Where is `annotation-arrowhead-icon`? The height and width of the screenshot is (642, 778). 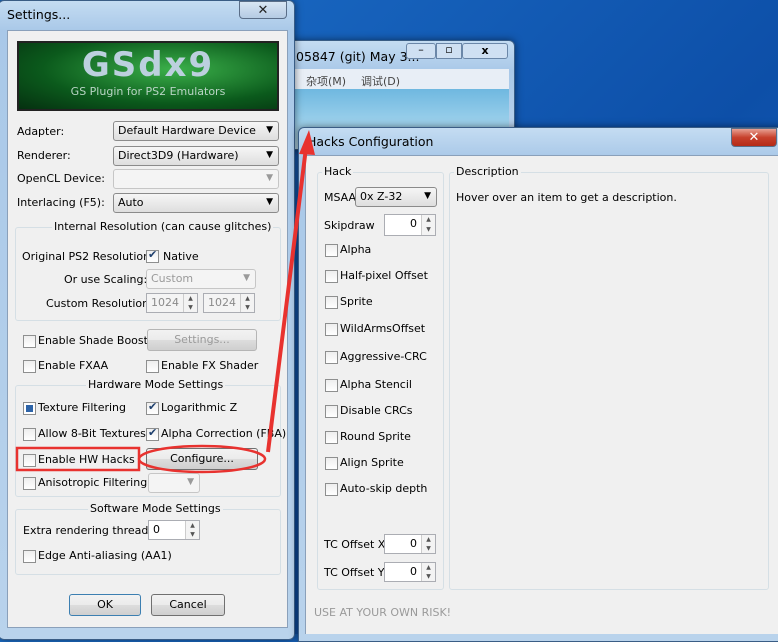
annotation-arrowhead-icon is located at coordinates (307, 142).